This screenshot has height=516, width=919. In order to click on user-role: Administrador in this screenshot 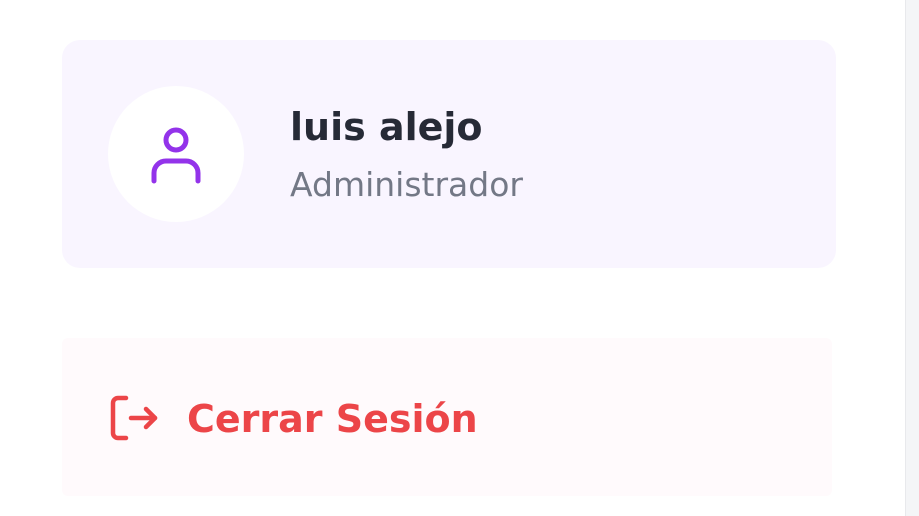, I will do `click(406, 184)`.